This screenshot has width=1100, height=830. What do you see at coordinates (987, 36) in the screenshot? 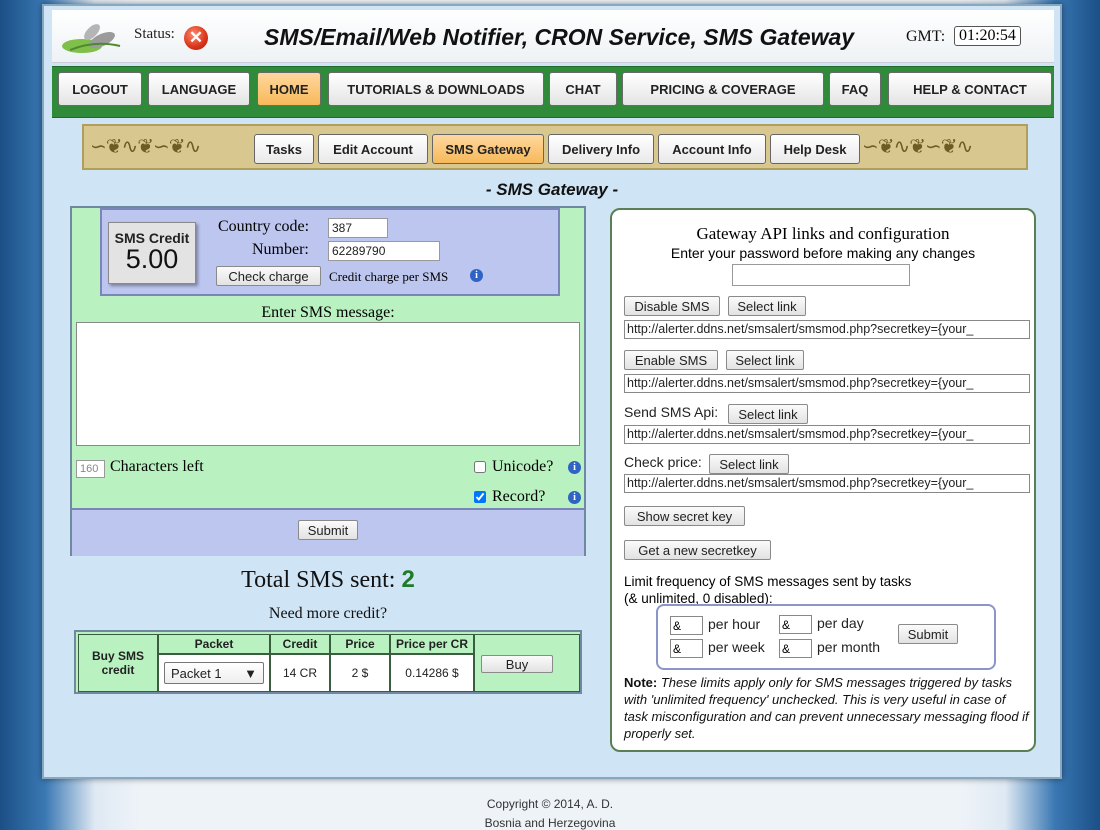
I see `gmt-clock: 01:20:54` at bounding box center [987, 36].